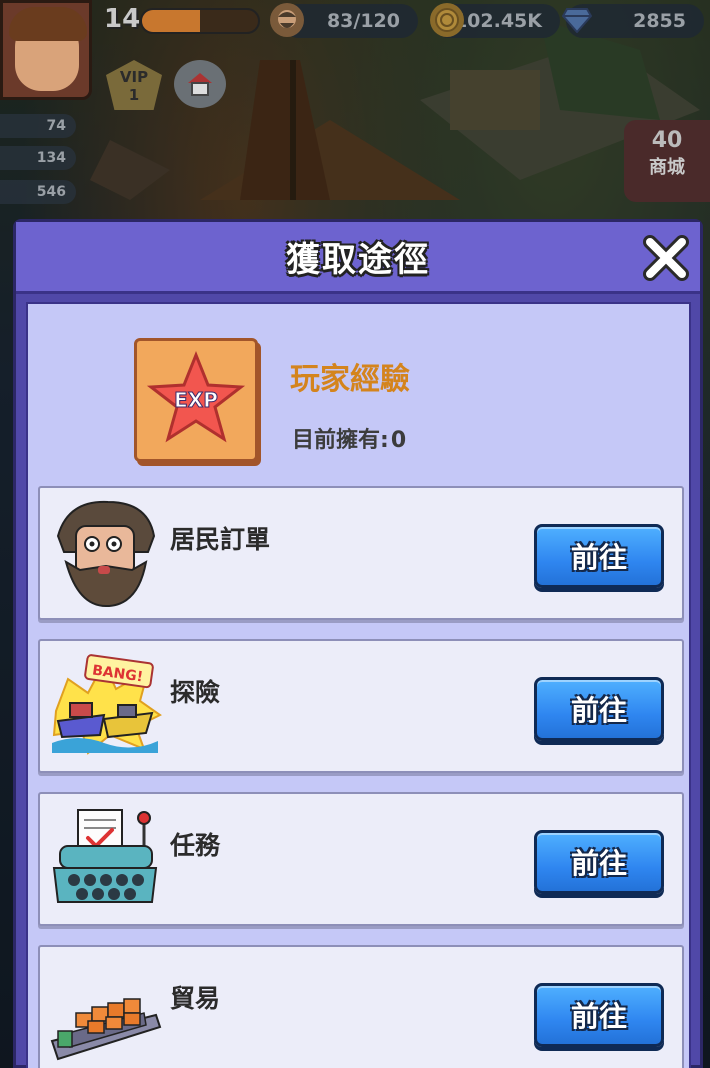  What do you see at coordinates (350, 379) in the screenshot?
I see `item-name: 玩家經驗` at bounding box center [350, 379].